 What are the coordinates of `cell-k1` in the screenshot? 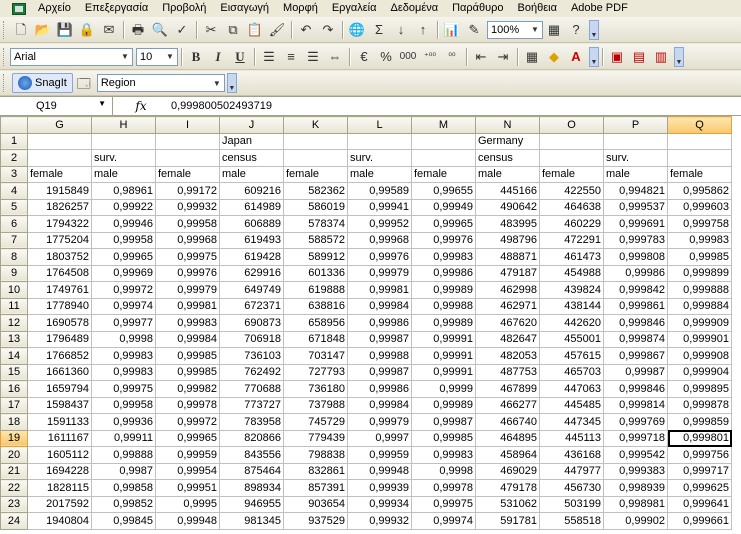 It's located at (315, 141).